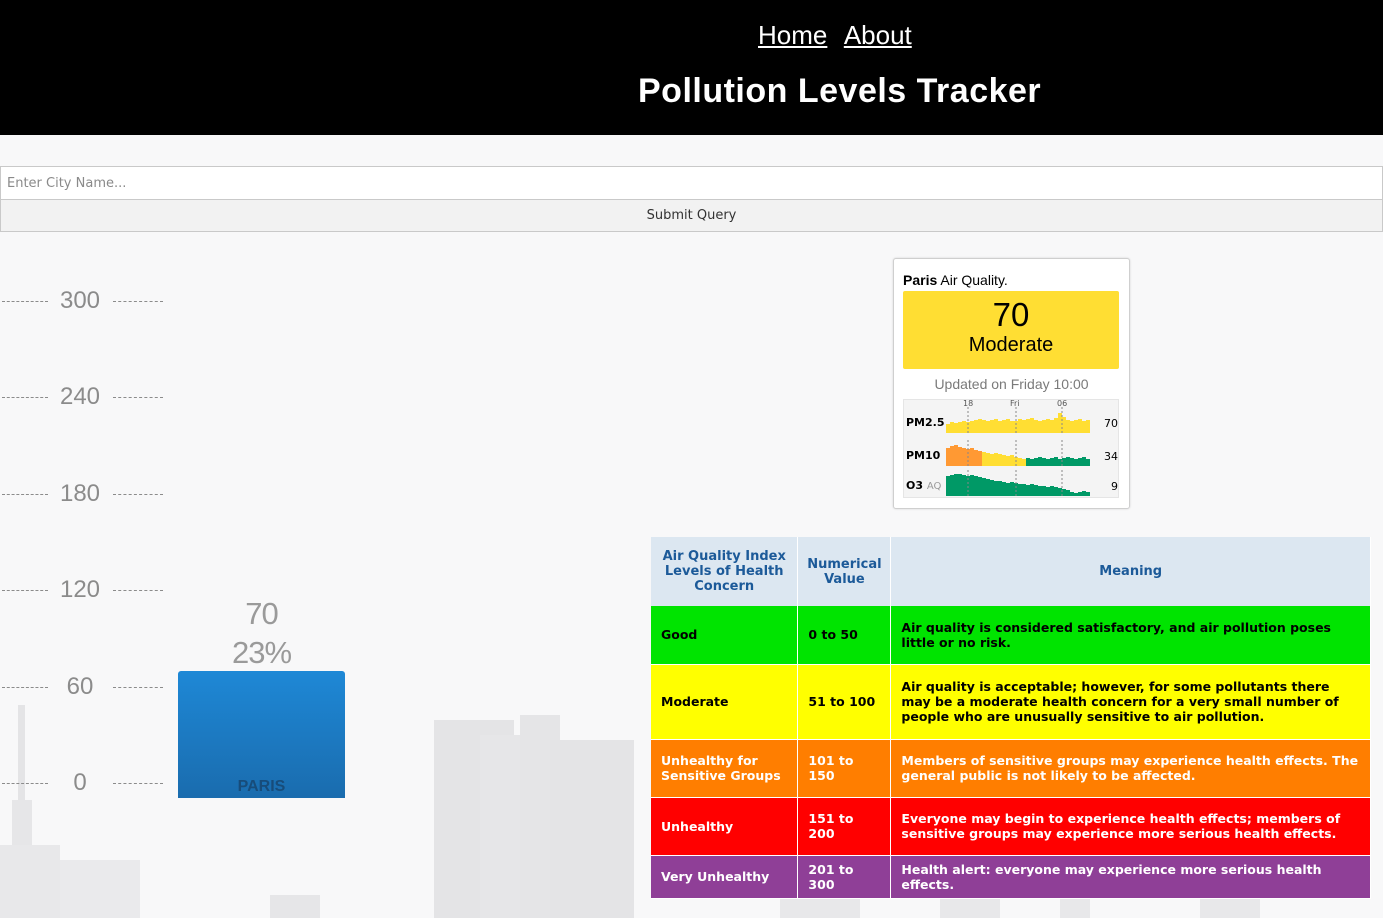  Describe the element at coordinates (792, 35) in the screenshot. I see `nav-home-link: Home` at that location.